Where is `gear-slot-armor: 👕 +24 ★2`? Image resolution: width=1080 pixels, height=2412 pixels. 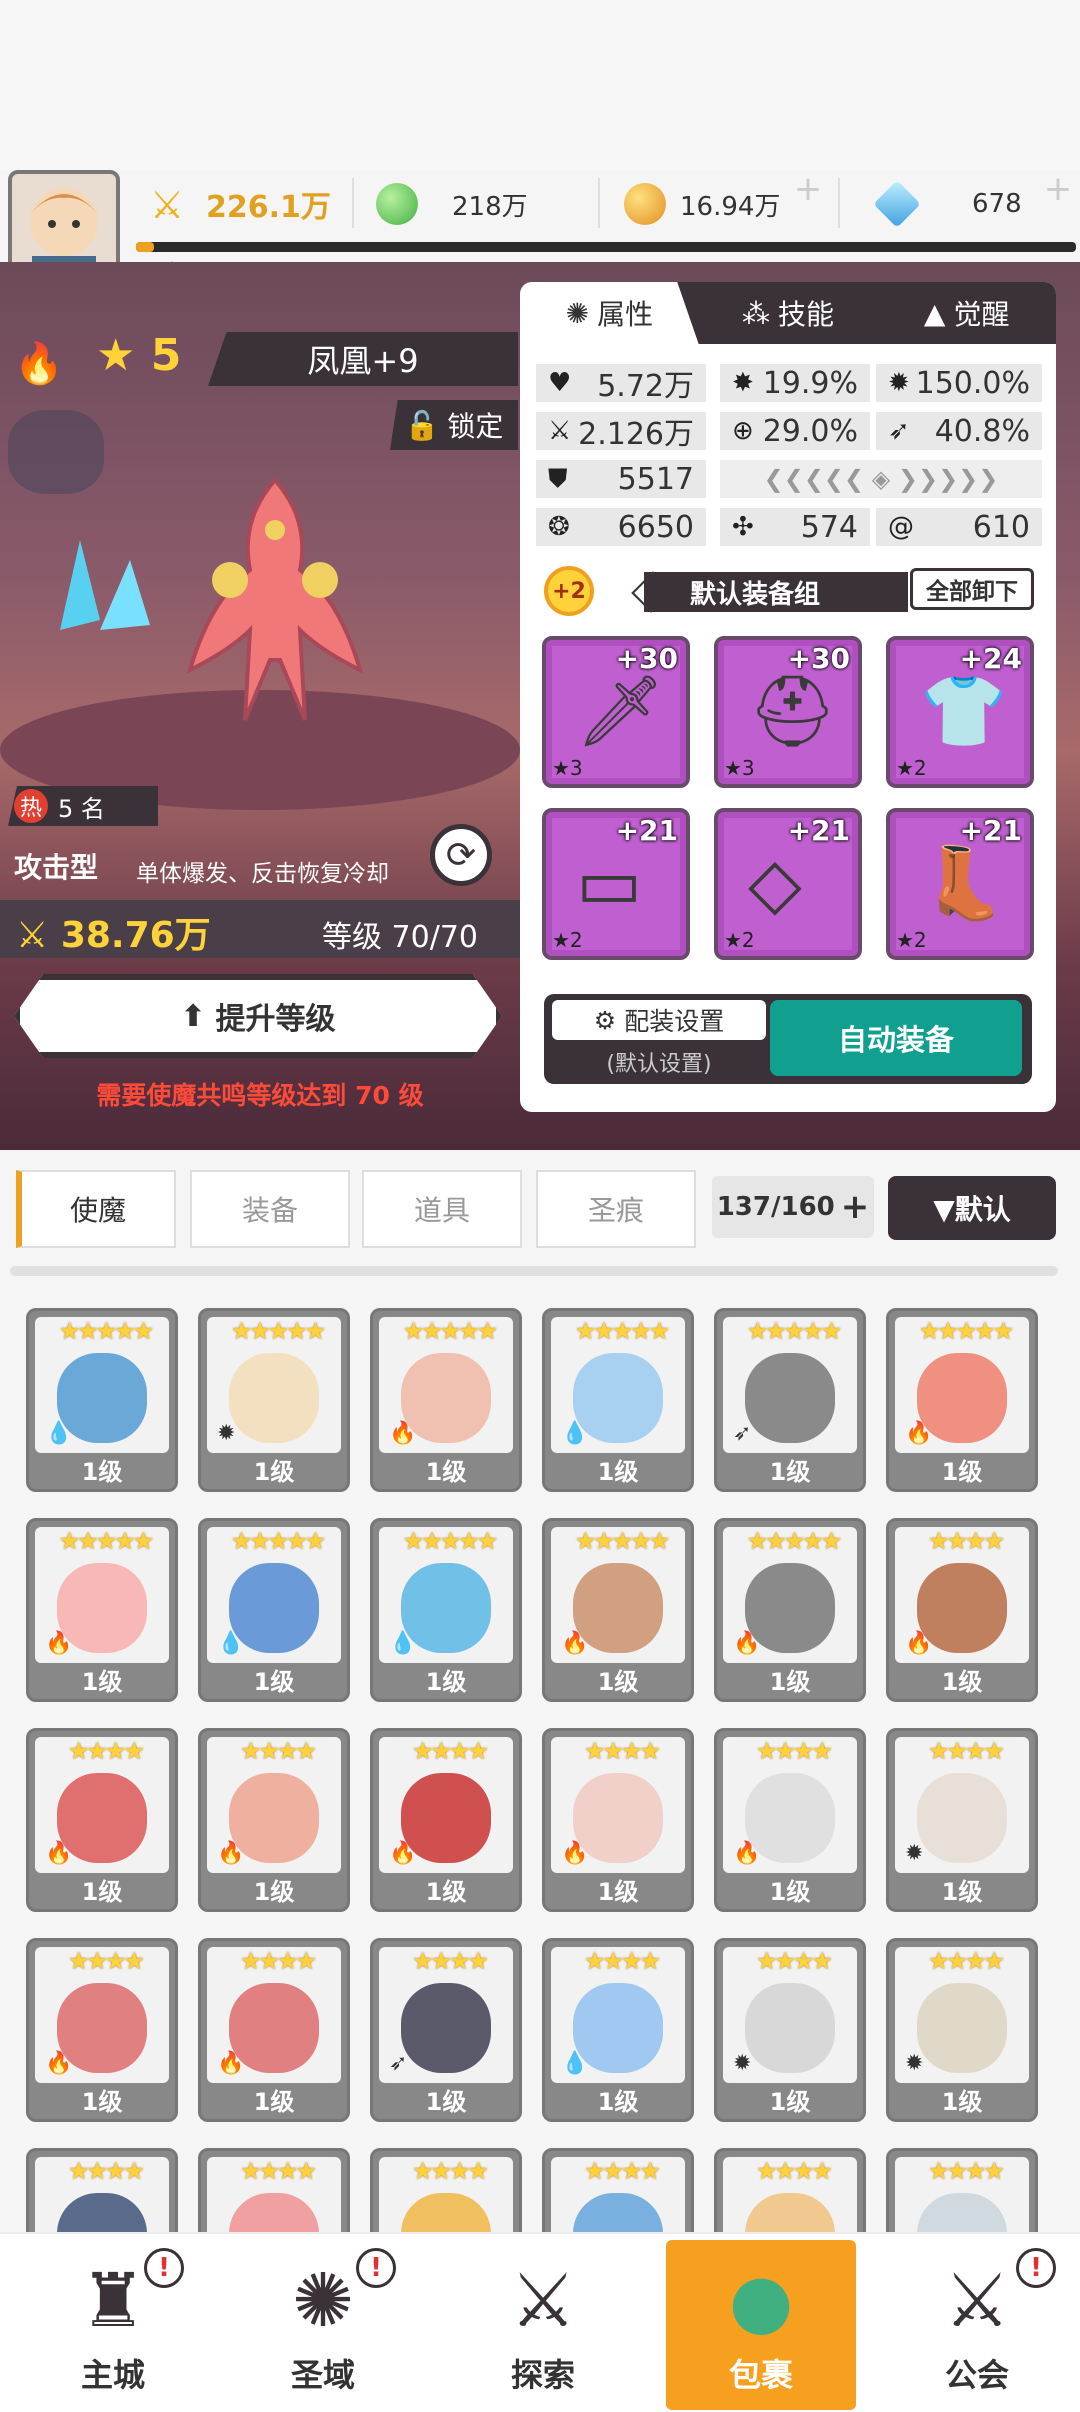 gear-slot-armor: 👕 +24 ★2 is located at coordinates (960, 712).